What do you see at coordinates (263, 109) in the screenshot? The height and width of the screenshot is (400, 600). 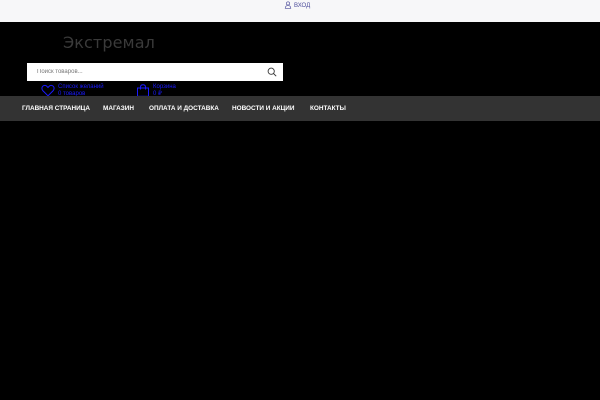 I see `nav-item-news-promos: Новости и акции` at bounding box center [263, 109].